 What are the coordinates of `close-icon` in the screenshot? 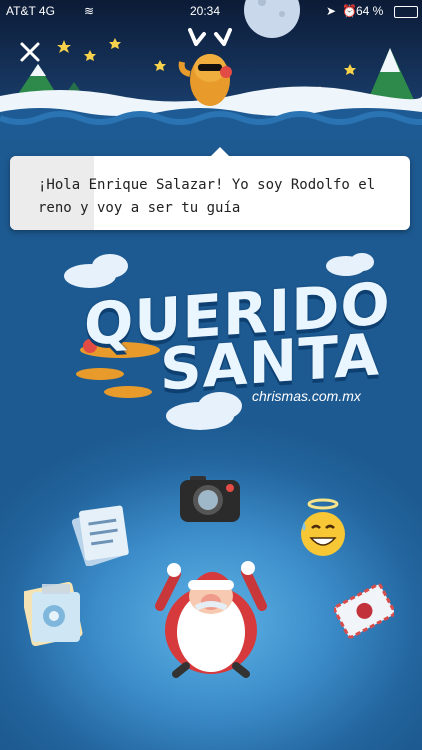 It's located at (30, 52).